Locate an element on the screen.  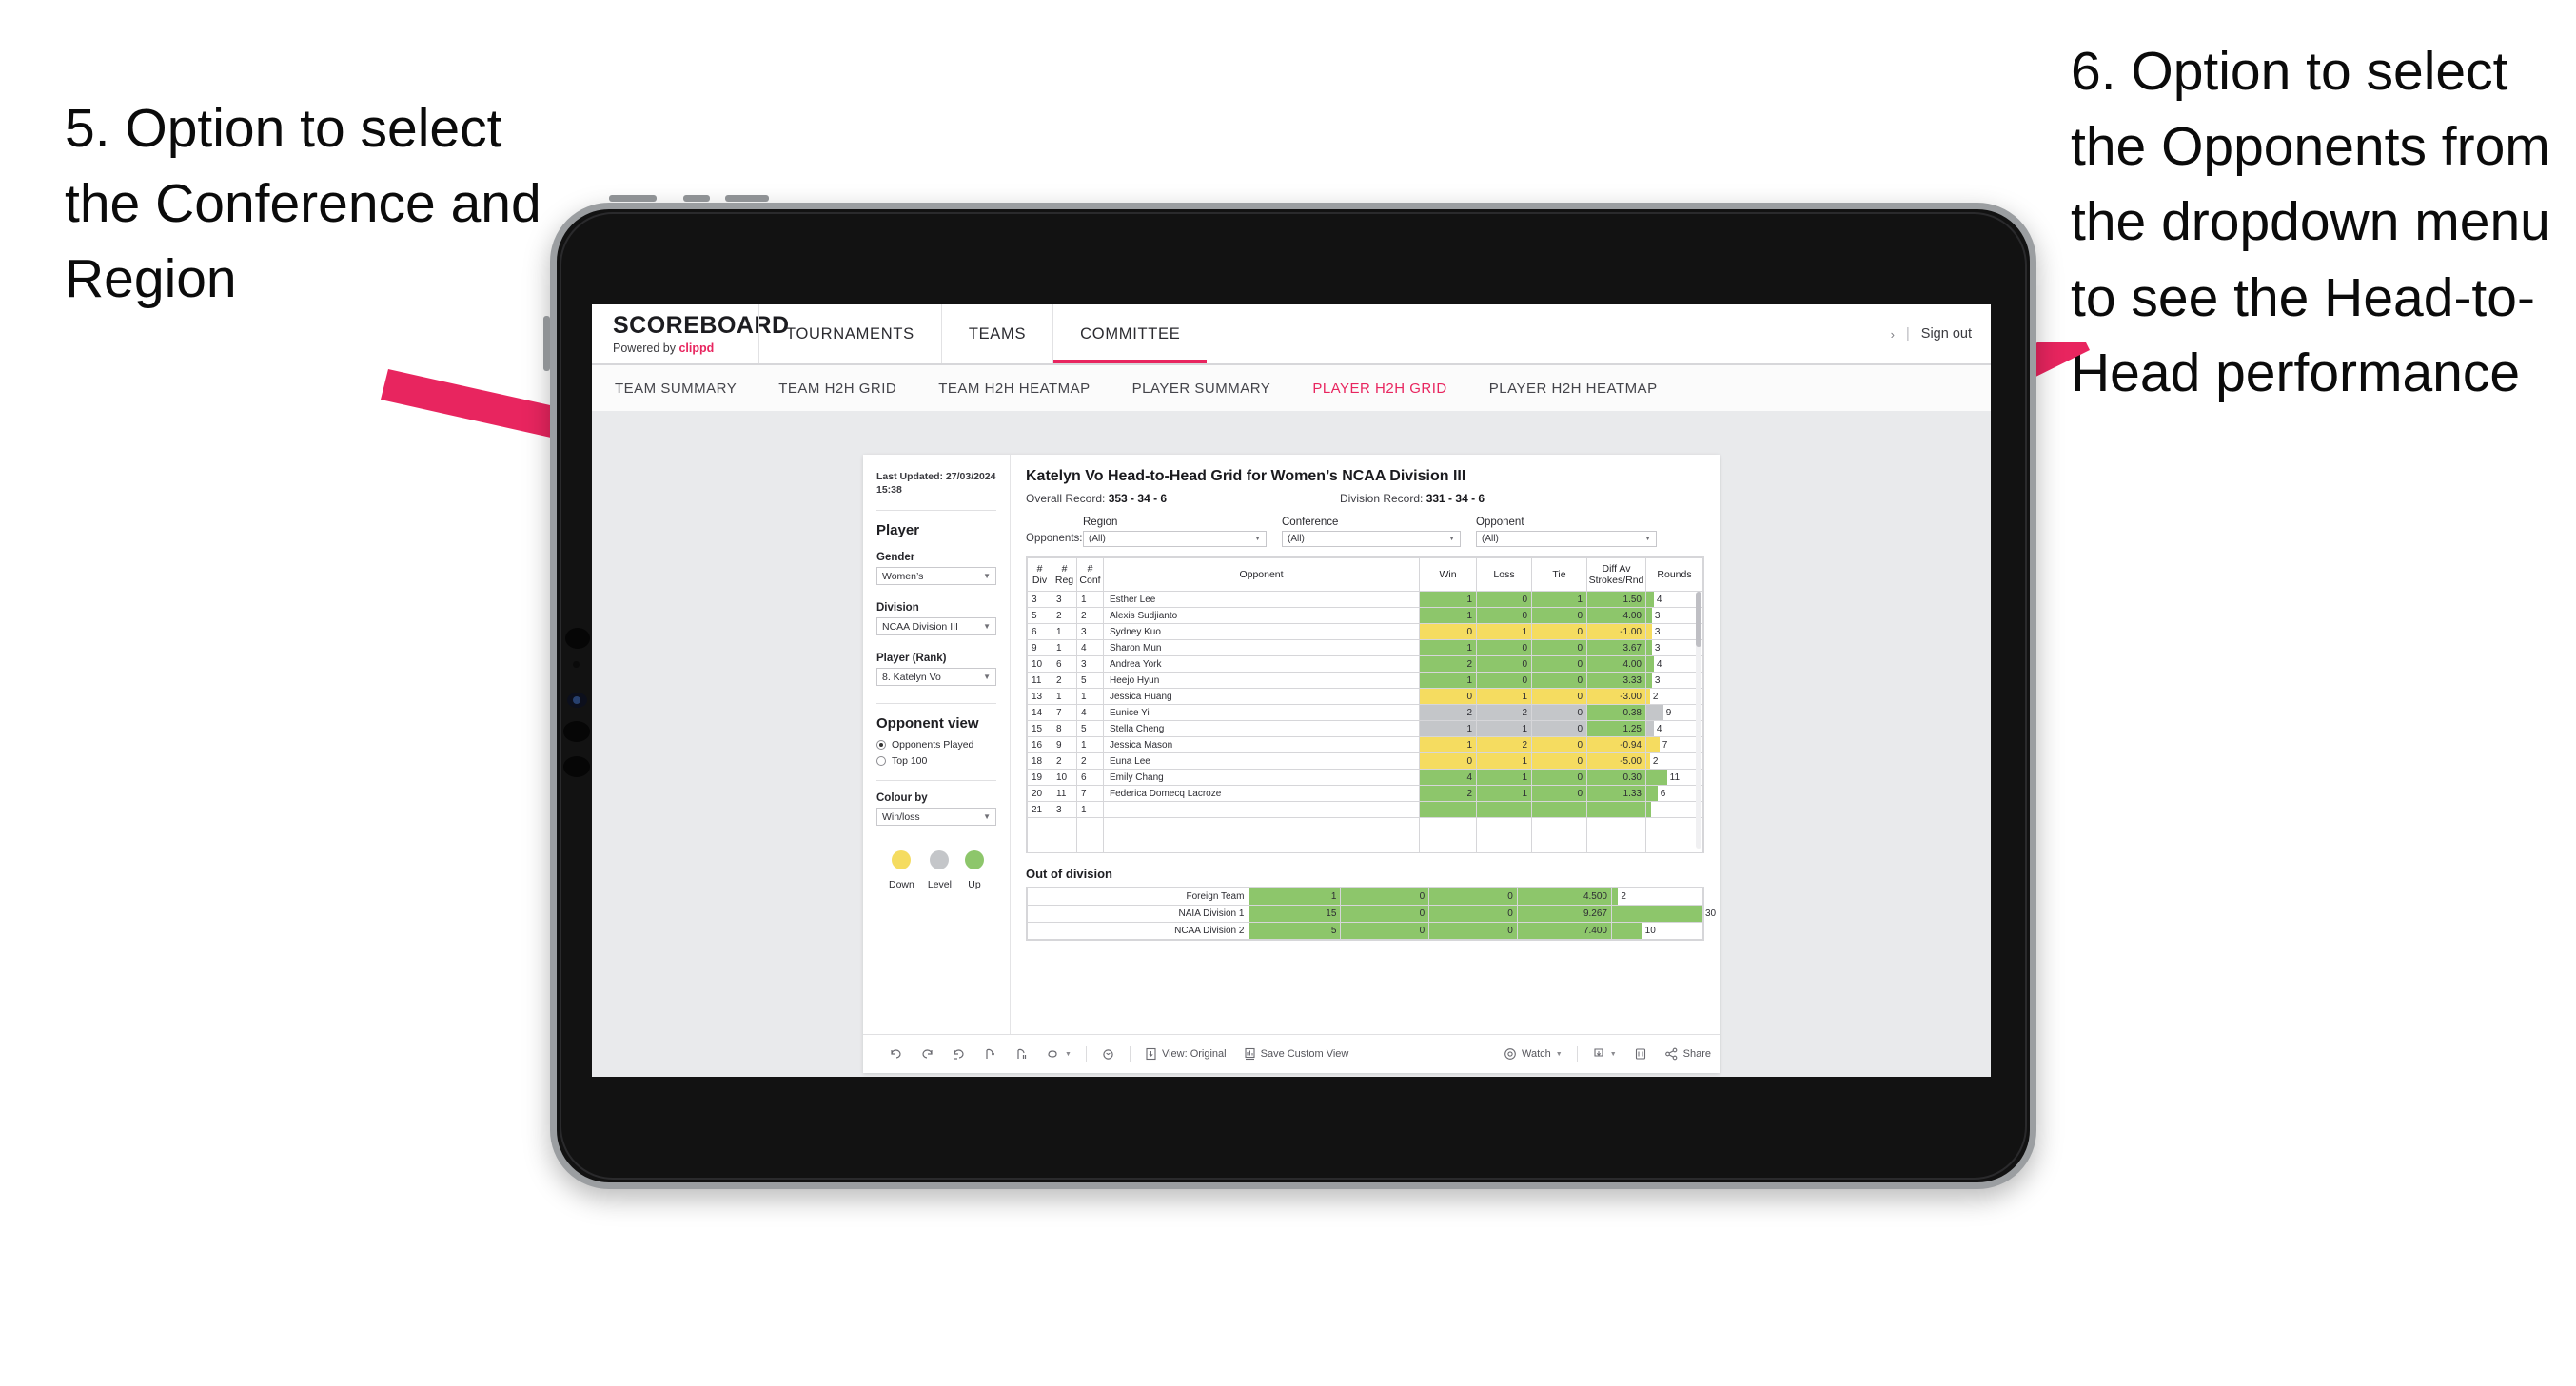
brand-logo: SCOREBOARD Powered by clippd is located at coordinates (691, 334).